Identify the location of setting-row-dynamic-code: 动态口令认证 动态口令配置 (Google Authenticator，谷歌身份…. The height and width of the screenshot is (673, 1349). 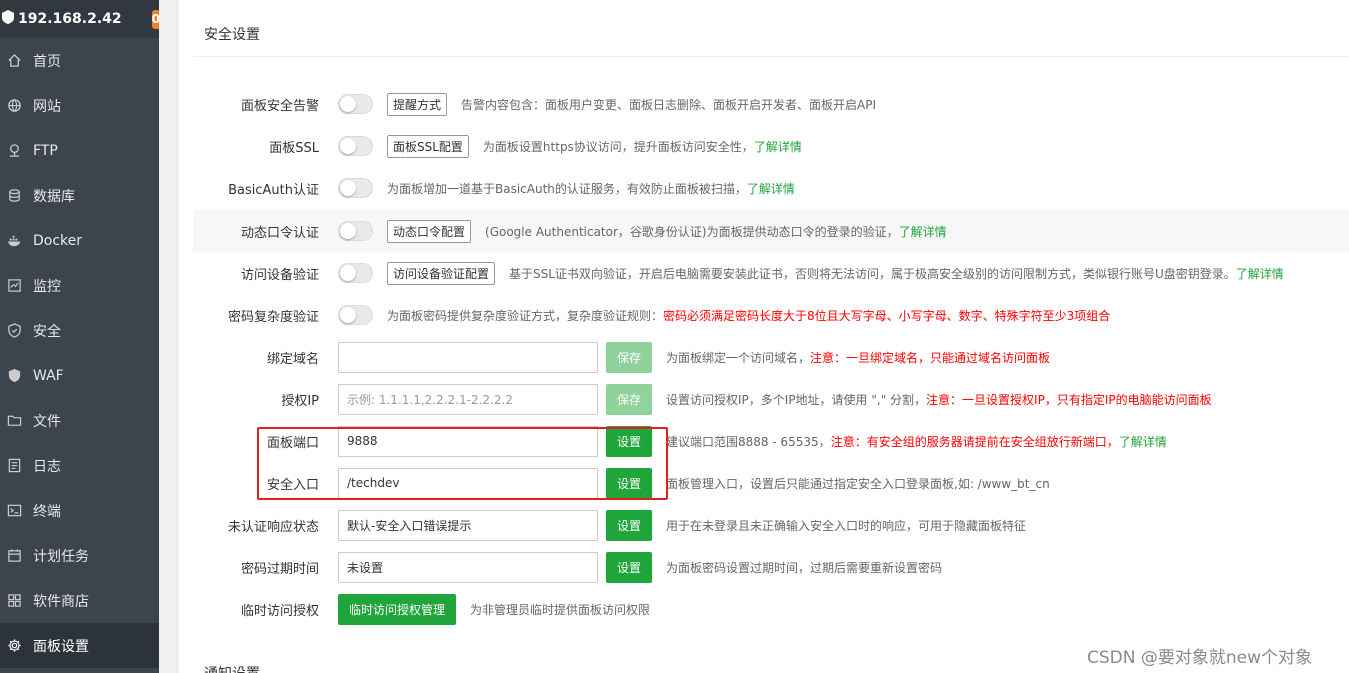
(771, 231).